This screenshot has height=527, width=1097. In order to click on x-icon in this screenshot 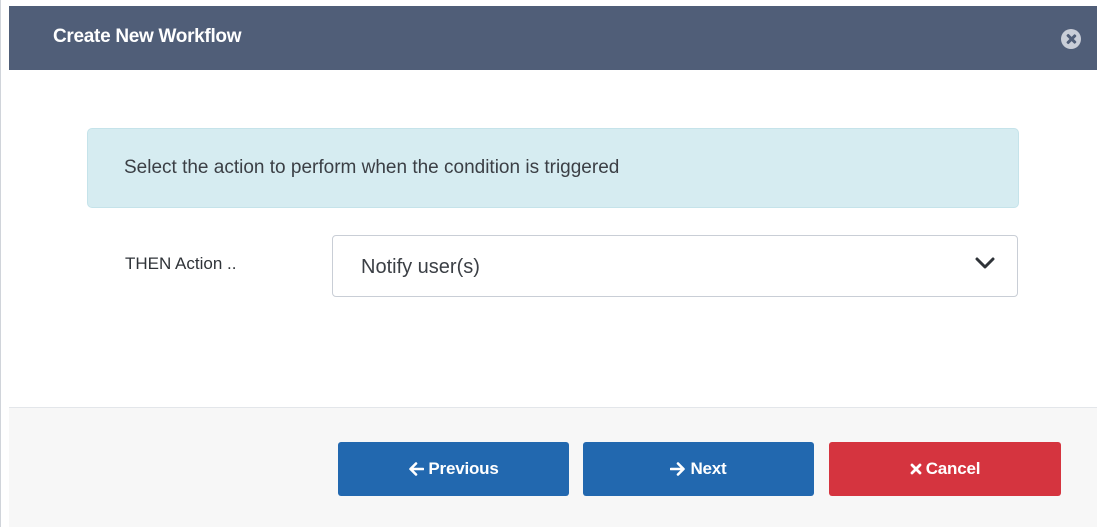, I will do `click(916, 469)`.